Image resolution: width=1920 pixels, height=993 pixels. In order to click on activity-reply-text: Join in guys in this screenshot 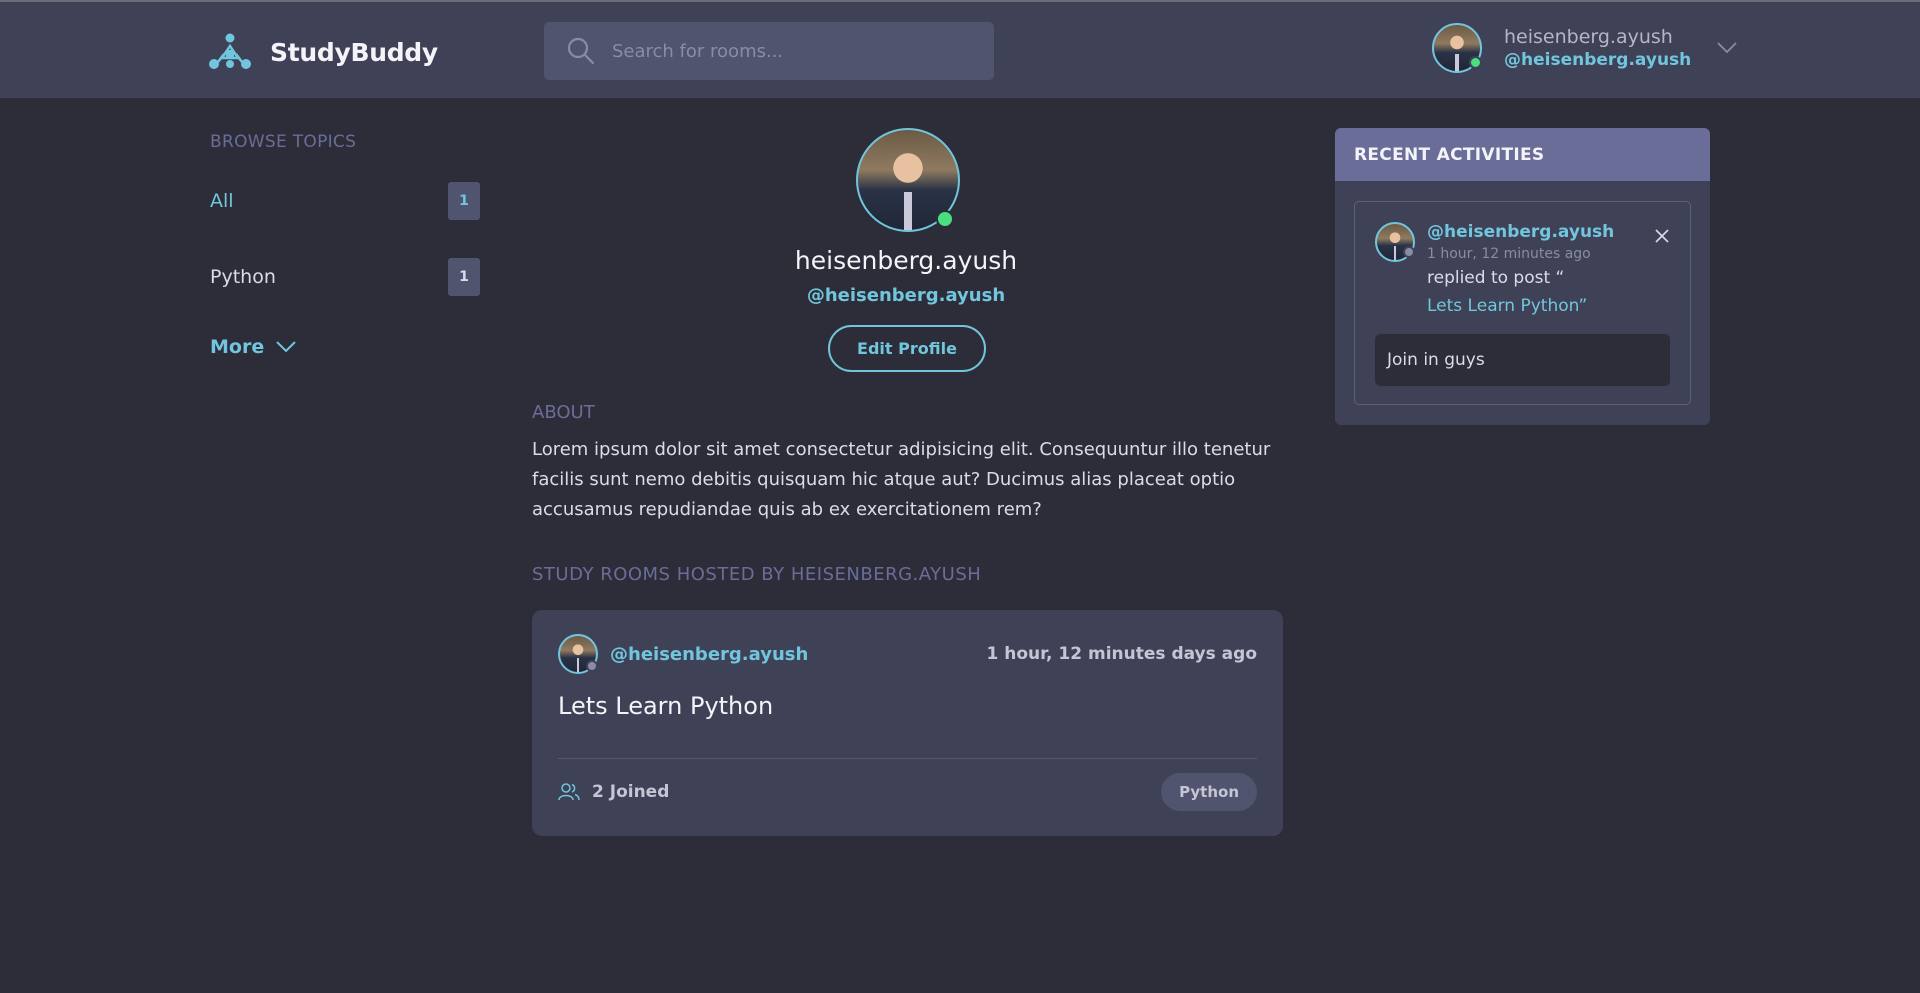, I will do `click(1522, 360)`.